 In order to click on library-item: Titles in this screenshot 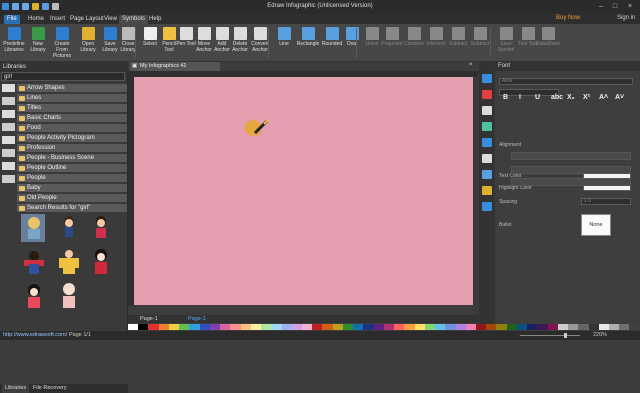, I will do `click(72, 108)`.